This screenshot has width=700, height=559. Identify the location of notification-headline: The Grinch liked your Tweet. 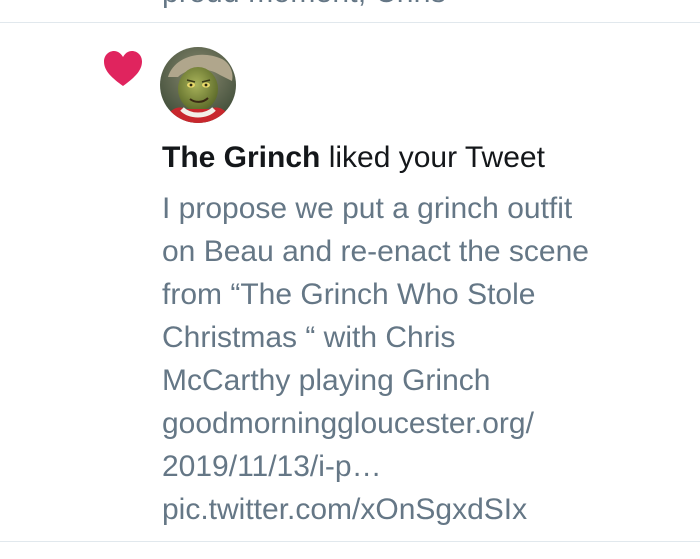
(353, 158).